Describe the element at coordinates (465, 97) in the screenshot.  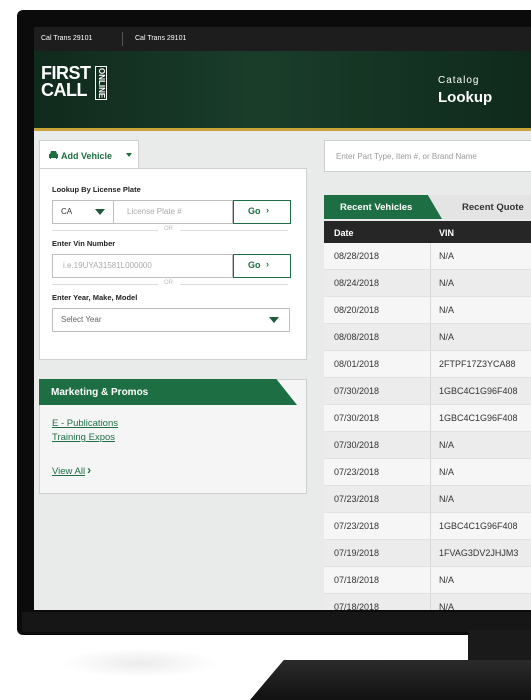
I see `header-lookup: Lookup` at that location.